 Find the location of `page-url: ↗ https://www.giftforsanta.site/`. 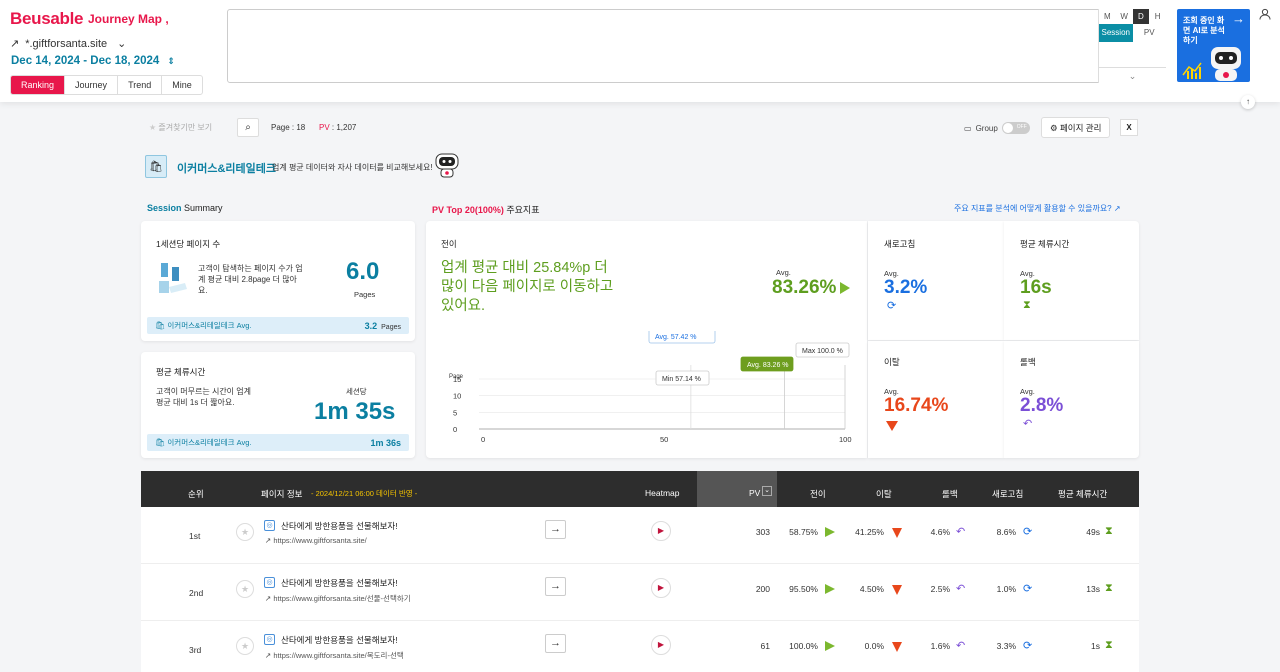

page-url: ↗ https://www.giftforsanta.site/ is located at coordinates (316, 540).